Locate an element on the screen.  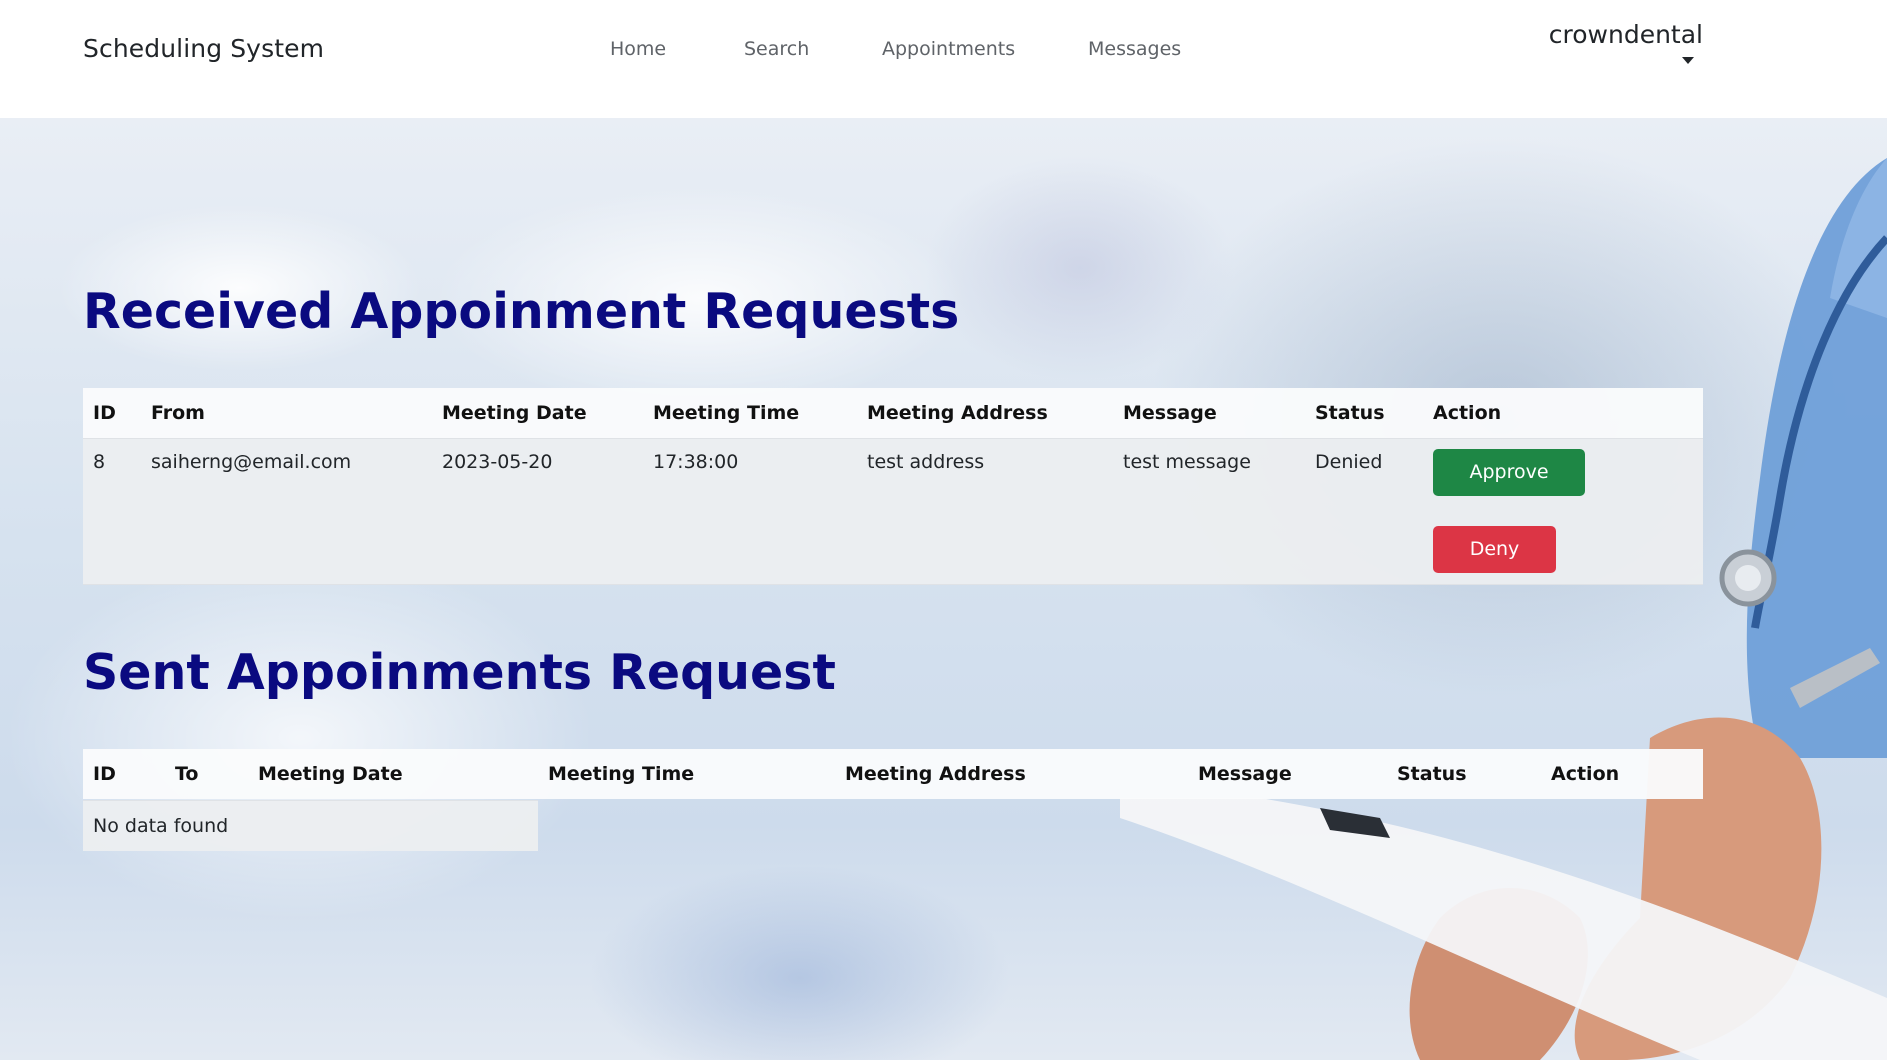
approve-button: Approve is located at coordinates (1509, 472).